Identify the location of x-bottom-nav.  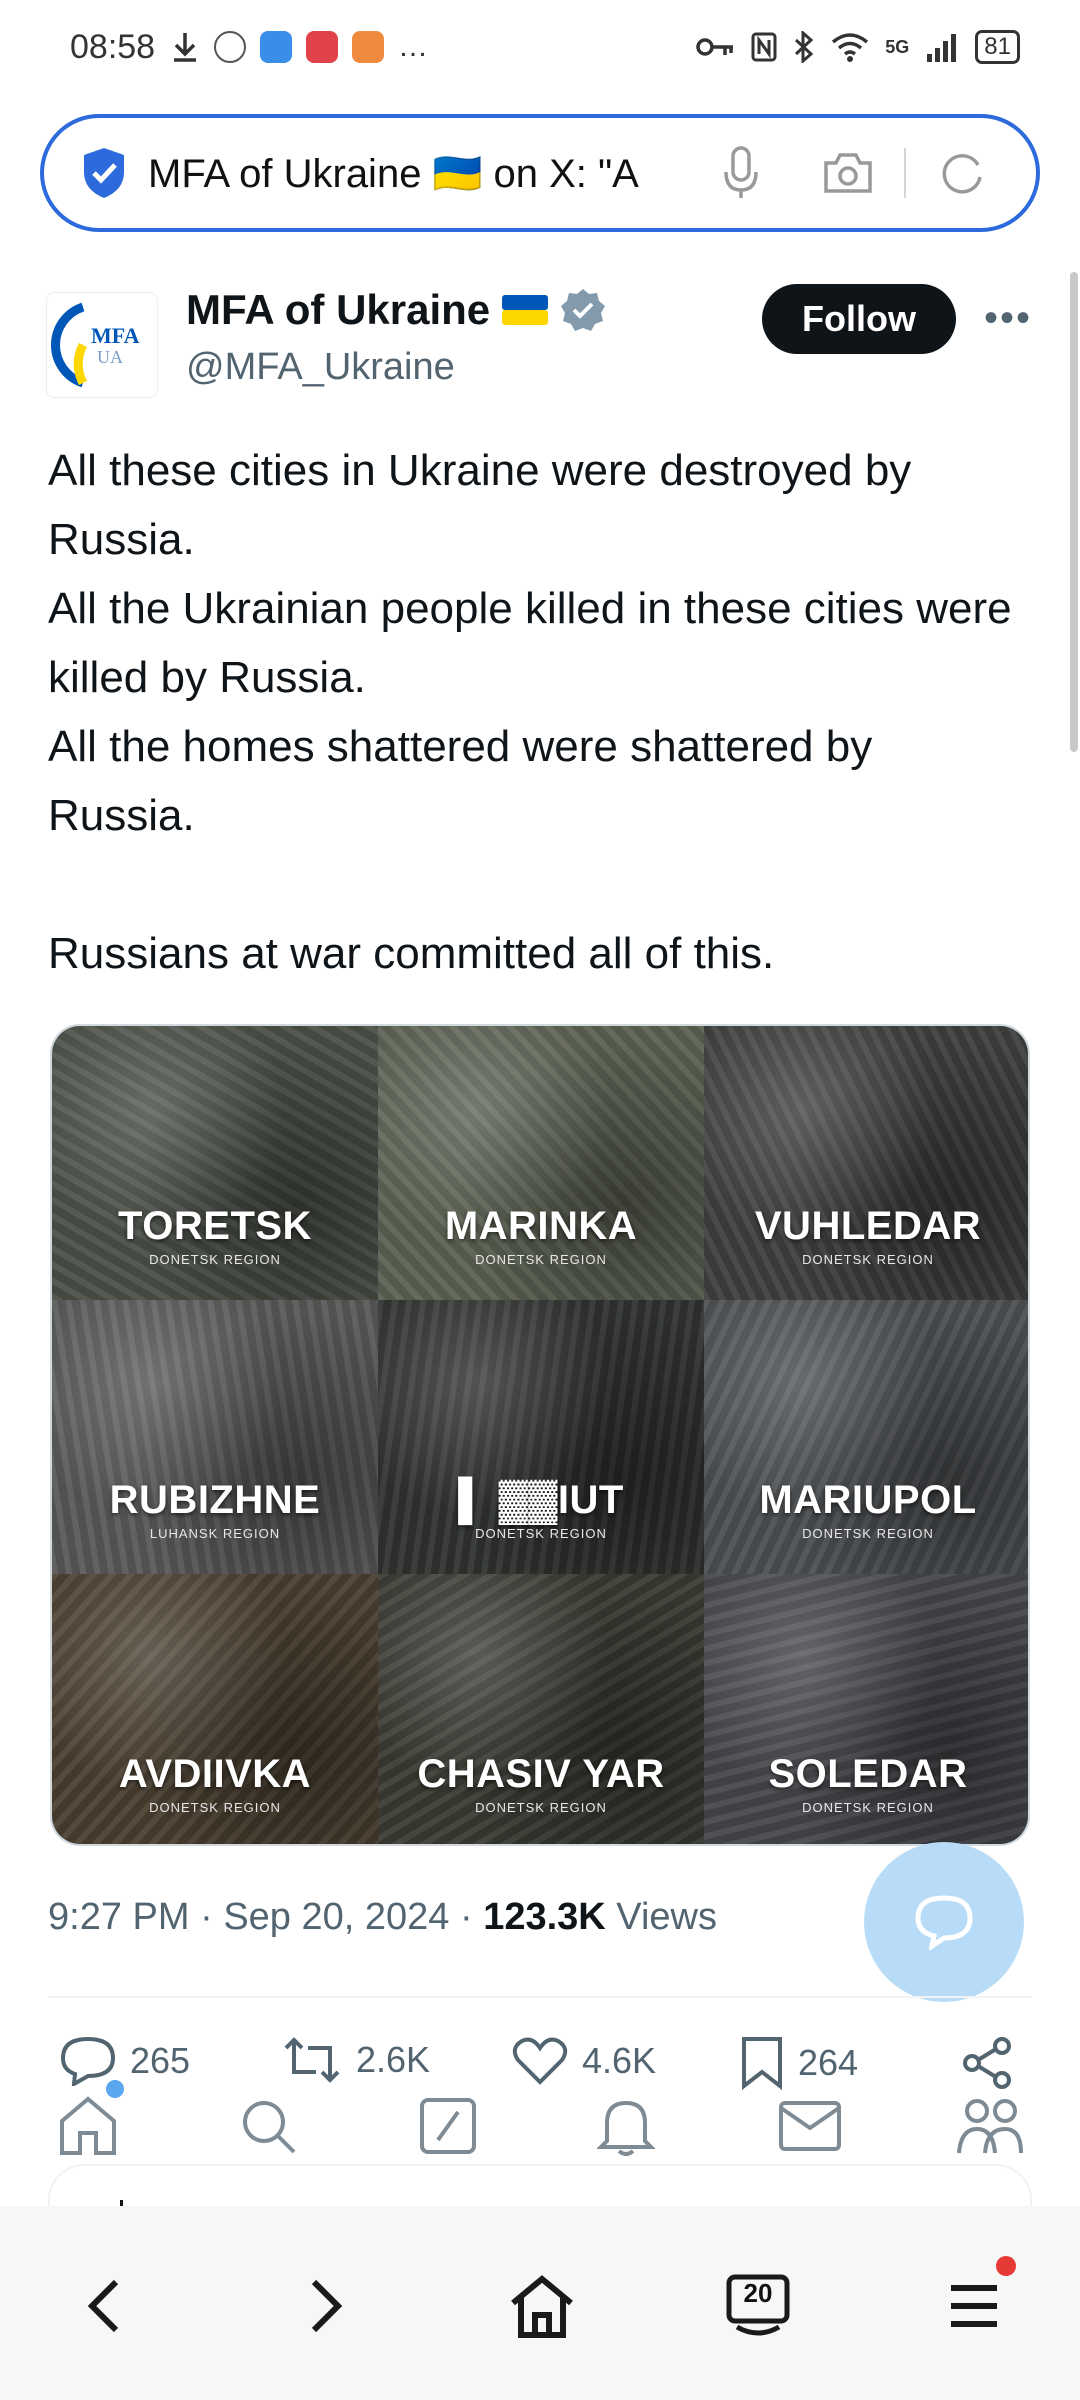
(540, 2132).